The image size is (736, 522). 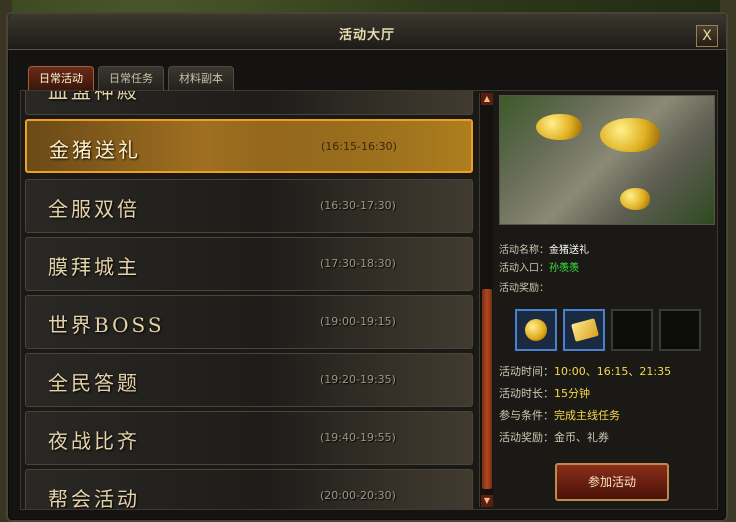 I want to click on activity-name: 金猪送礼, so click(x=95, y=150).